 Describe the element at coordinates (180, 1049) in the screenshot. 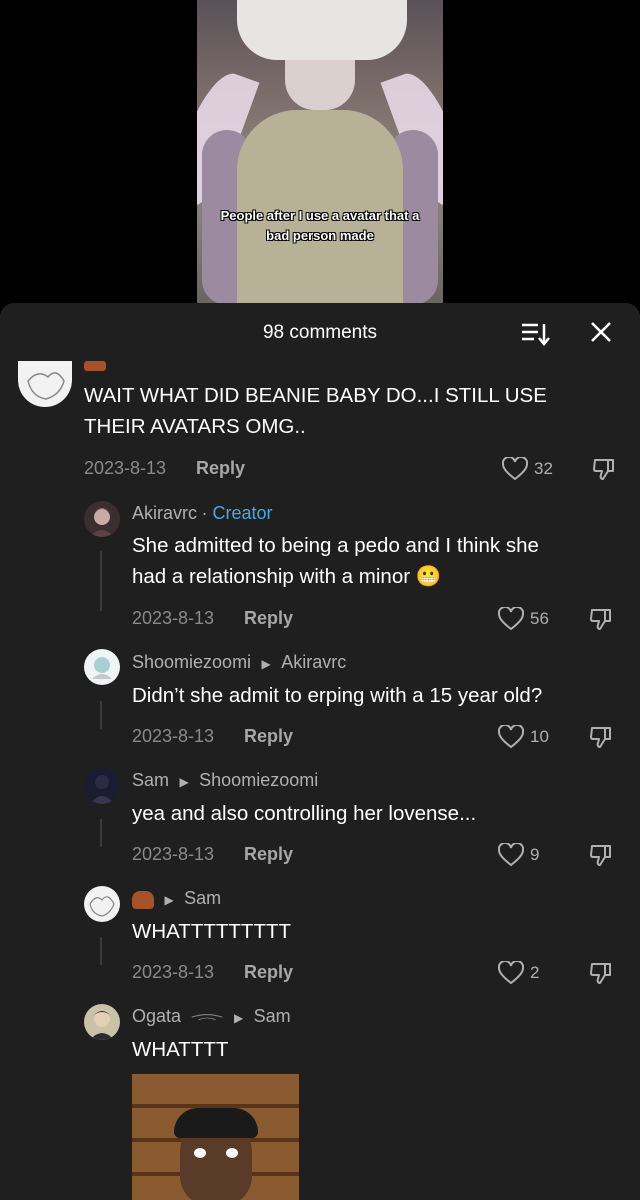

I see `comment-text: WHATTTT` at that location.